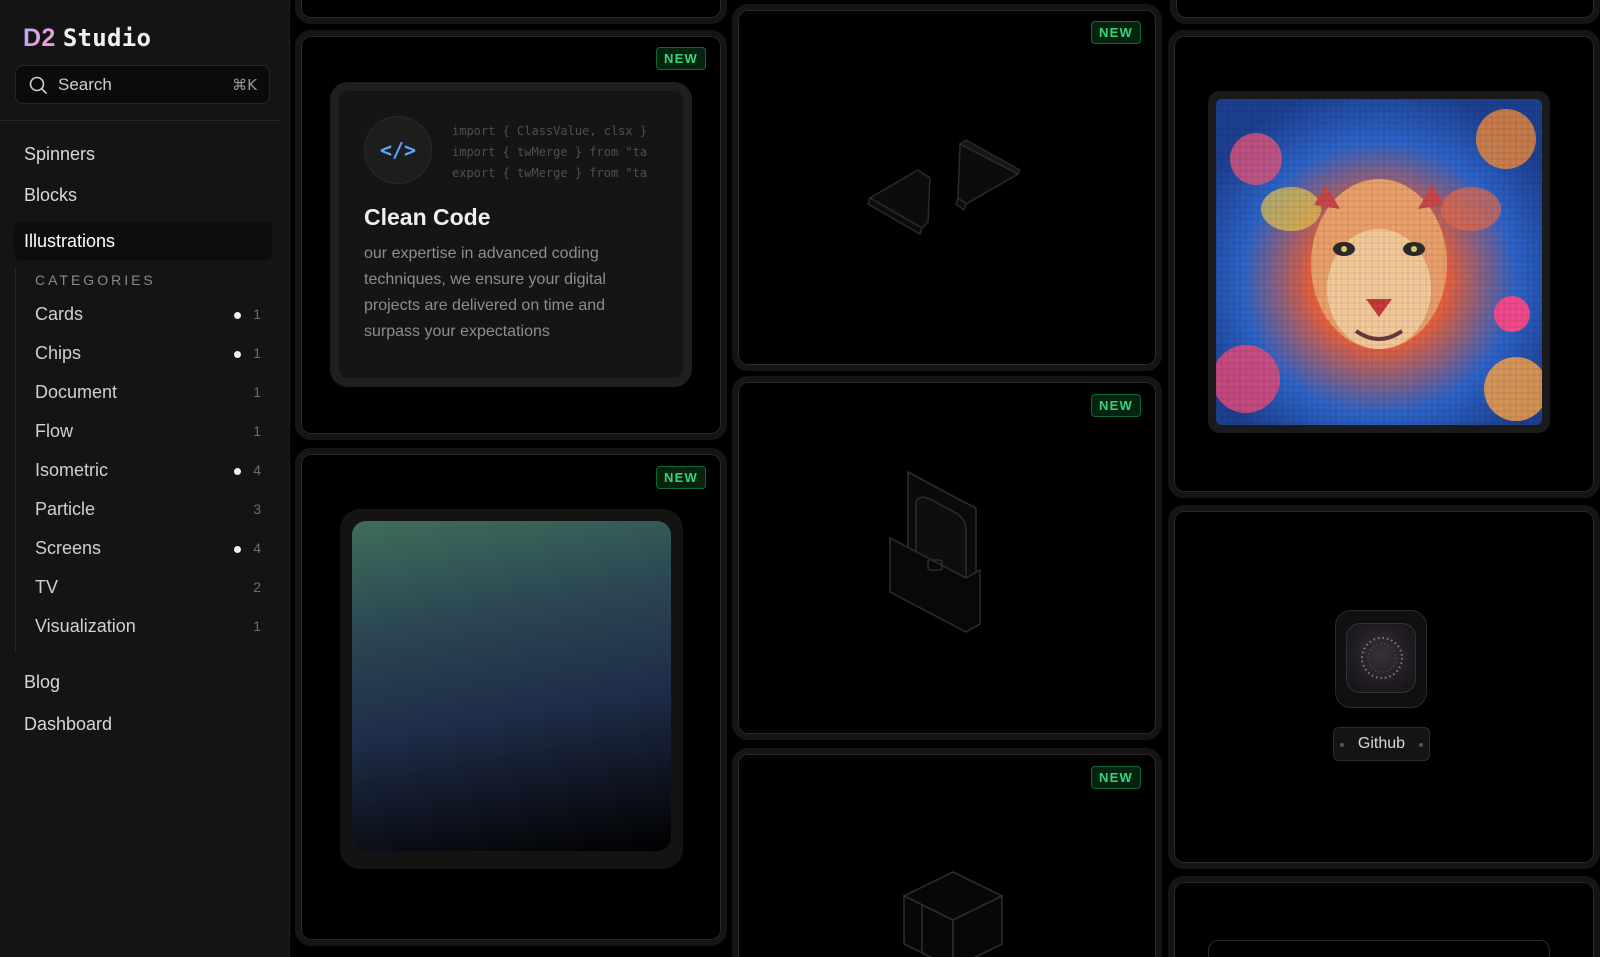  I want to click on category-label: Isometric, so click(72, 470).